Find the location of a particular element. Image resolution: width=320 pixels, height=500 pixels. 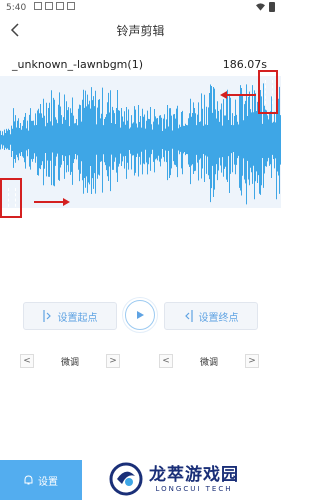

end-fine-label: 微调 is located at coordinates (208, 362).